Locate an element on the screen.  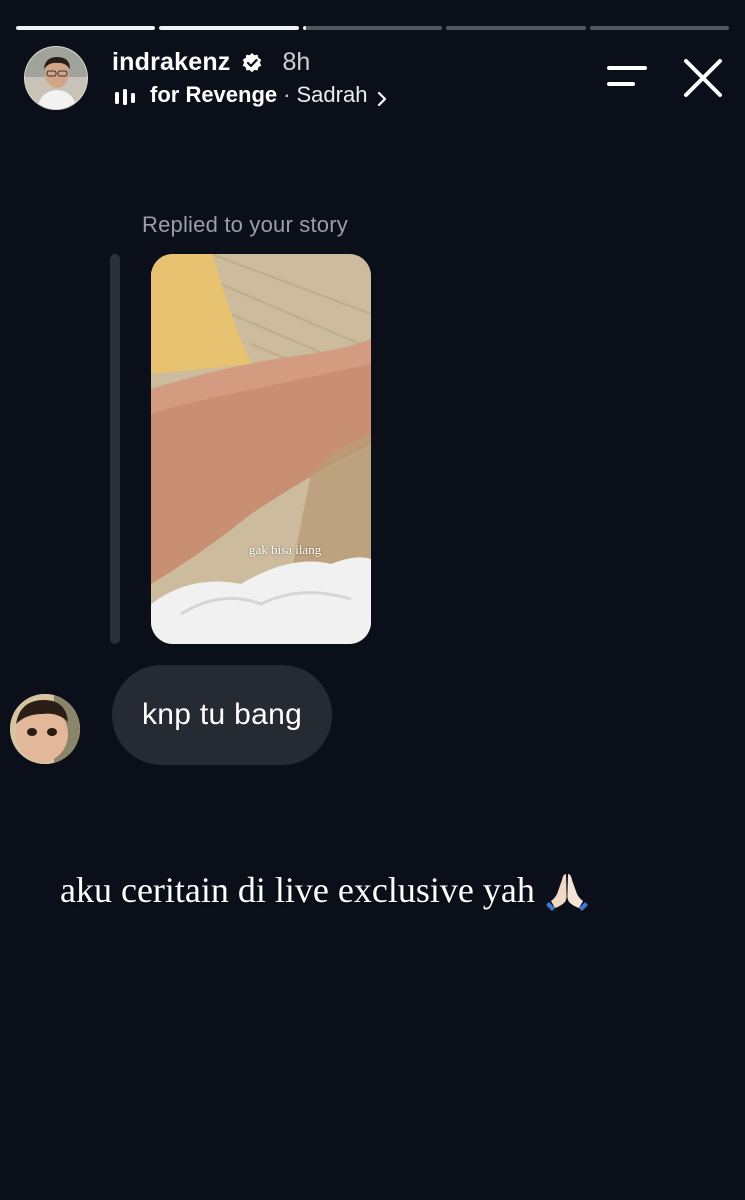
replied-label: Replied to your story is located at coordinates (245, 224).